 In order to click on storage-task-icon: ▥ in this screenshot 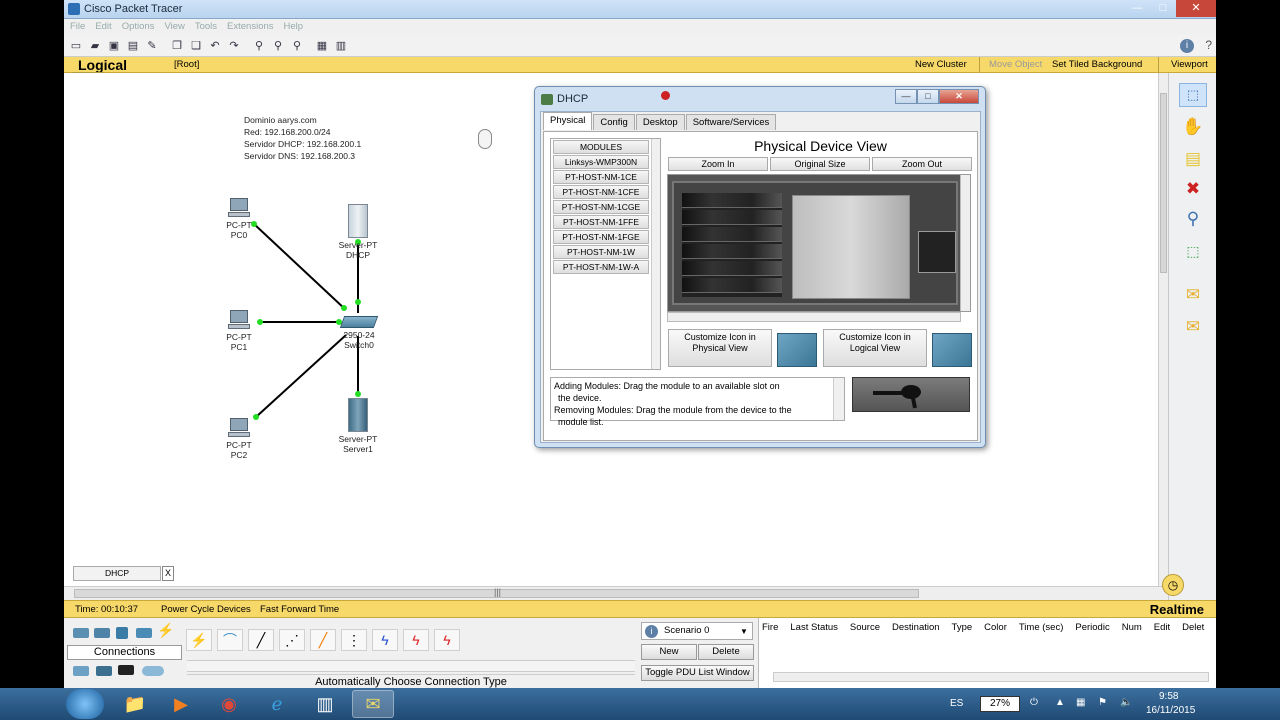, I will do `click(325, 704)`.